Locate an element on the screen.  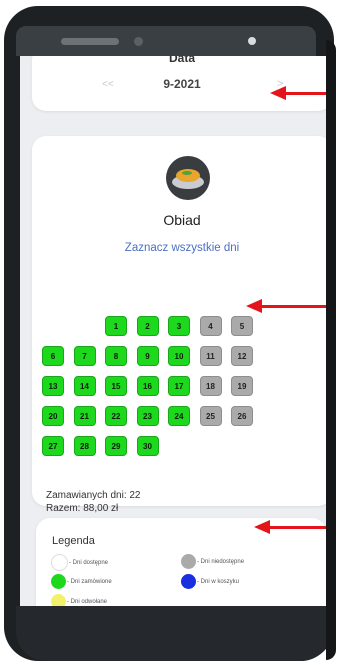
day-14: 14 is located at coordinates (84, 386).